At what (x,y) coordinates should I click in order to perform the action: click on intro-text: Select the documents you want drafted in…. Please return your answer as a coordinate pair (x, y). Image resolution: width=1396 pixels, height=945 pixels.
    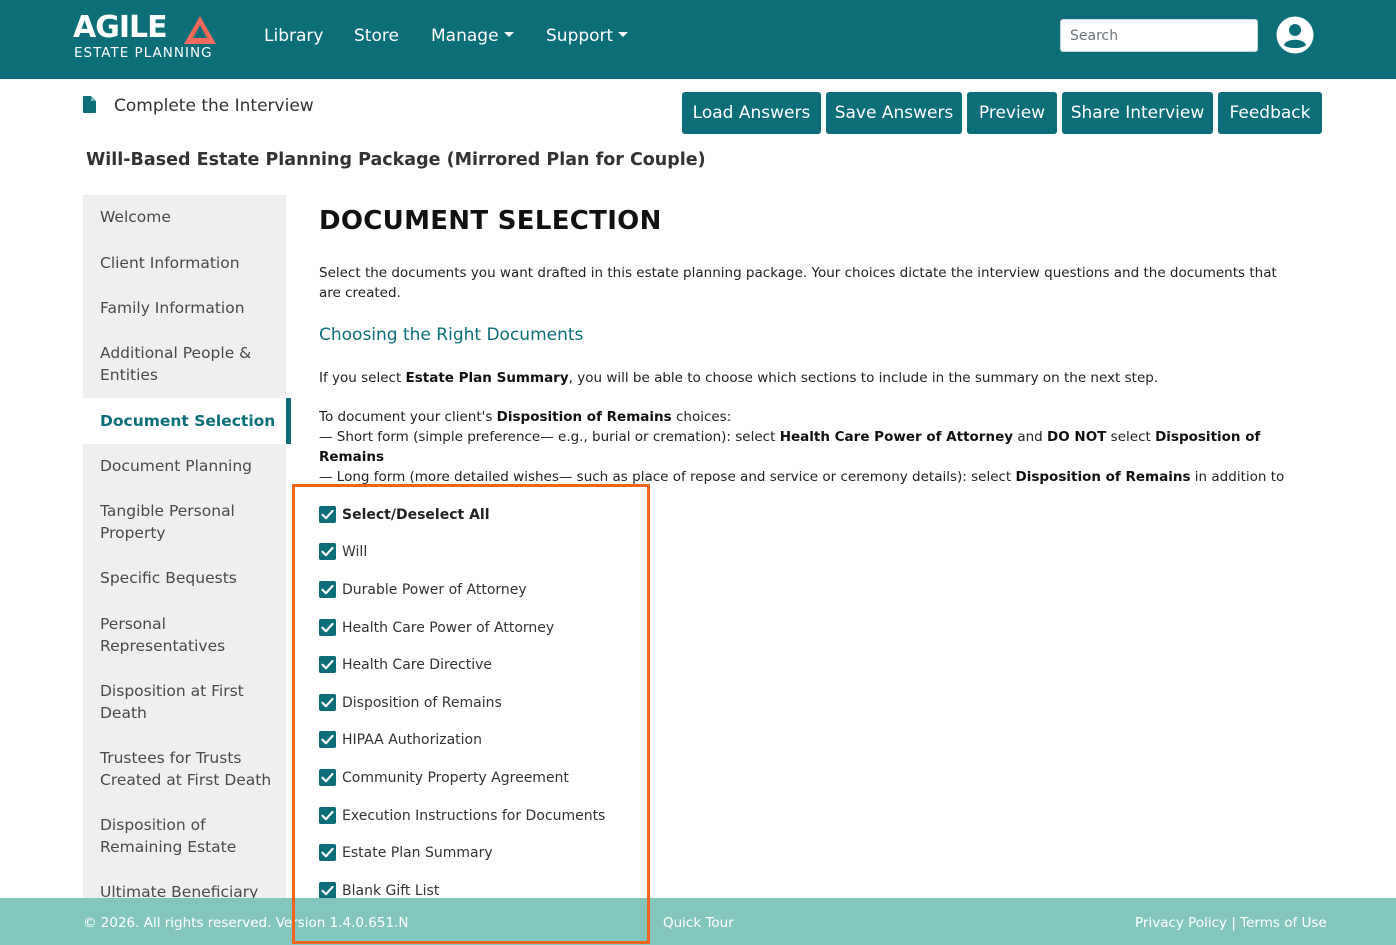
    Looking at the image, I should click on (798, 283).